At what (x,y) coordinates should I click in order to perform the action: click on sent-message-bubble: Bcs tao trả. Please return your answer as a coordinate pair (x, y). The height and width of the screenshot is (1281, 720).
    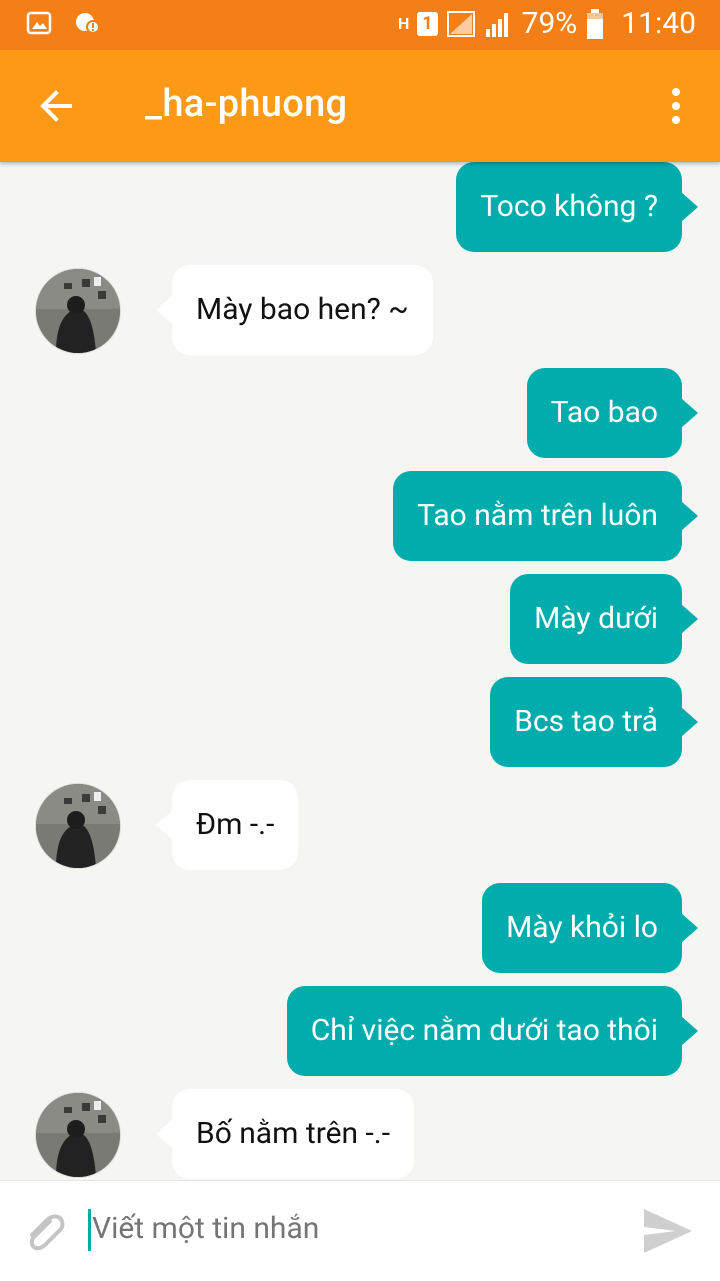
    Looking at the image, I should click on (594, 722).